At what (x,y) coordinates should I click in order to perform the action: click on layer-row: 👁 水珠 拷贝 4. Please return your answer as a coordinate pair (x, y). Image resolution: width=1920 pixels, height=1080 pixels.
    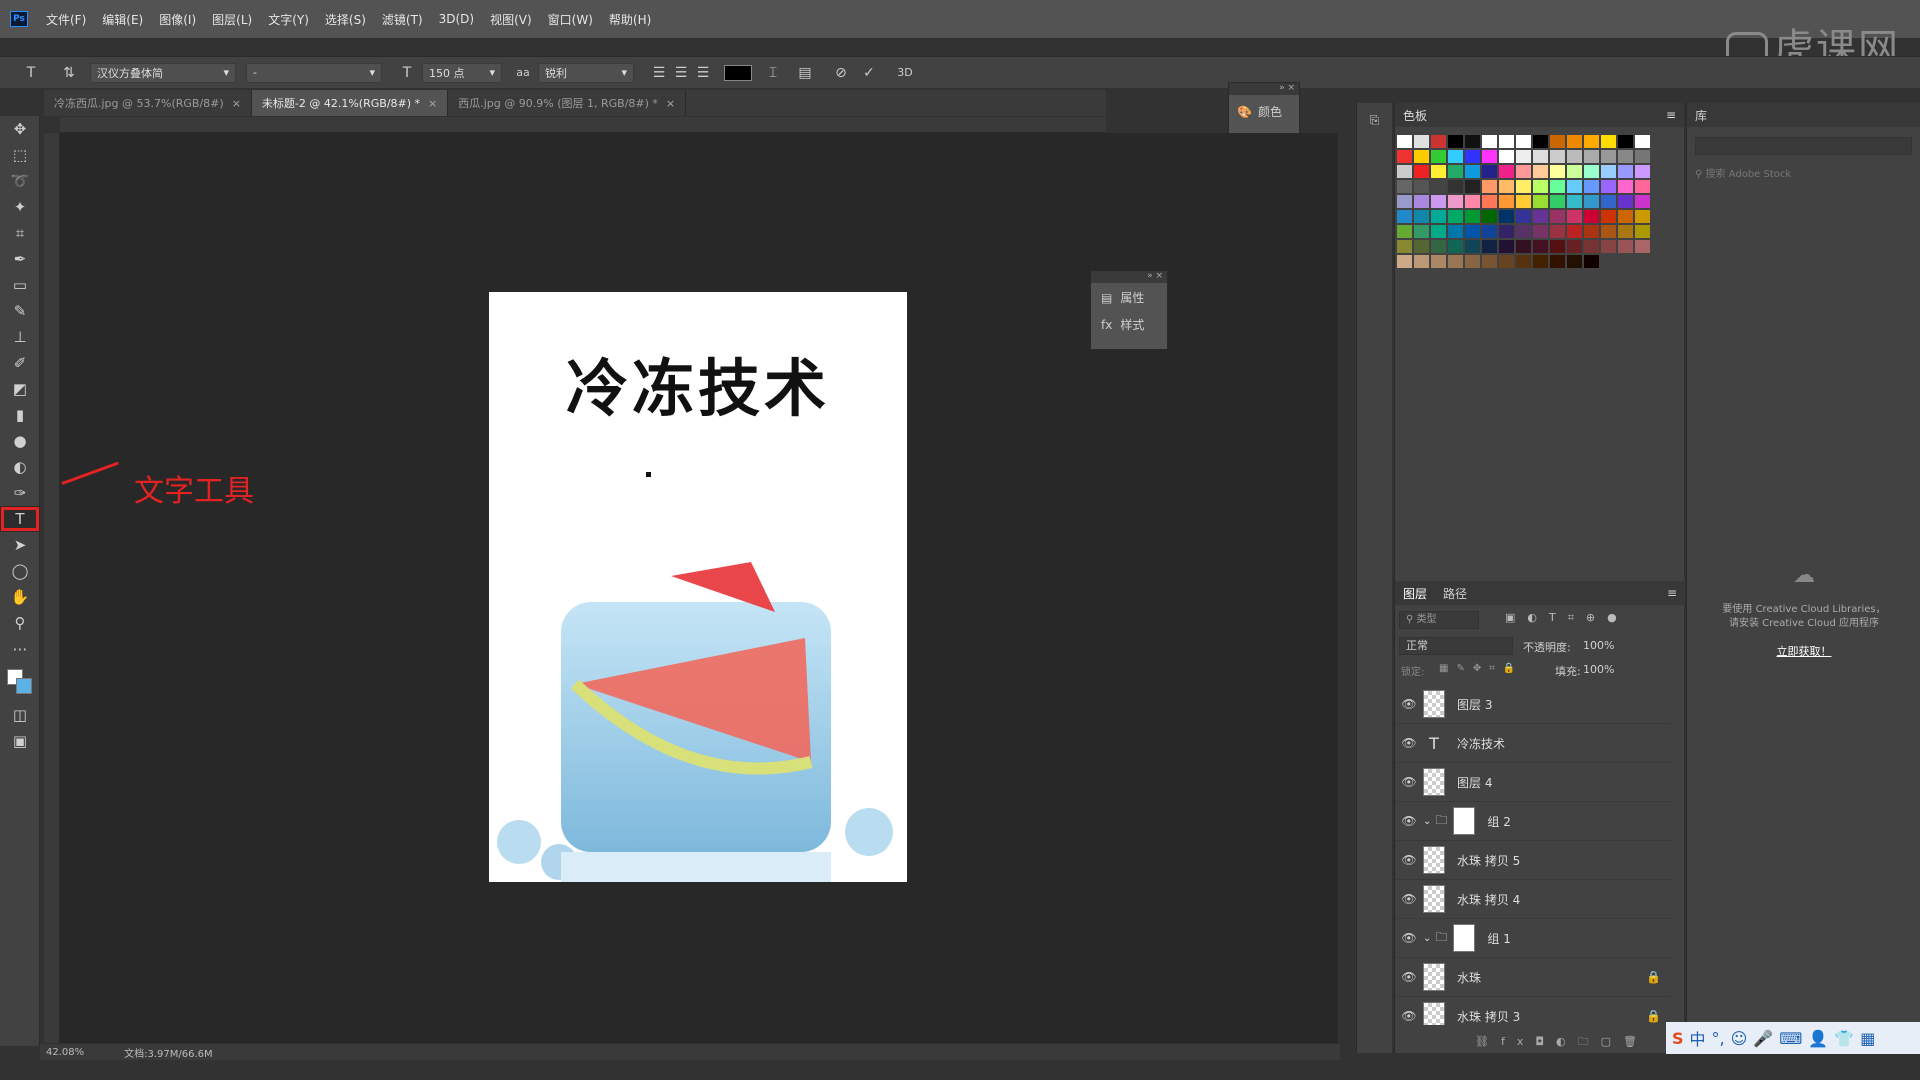
    Looking at the image, I should click on (1533, 899).